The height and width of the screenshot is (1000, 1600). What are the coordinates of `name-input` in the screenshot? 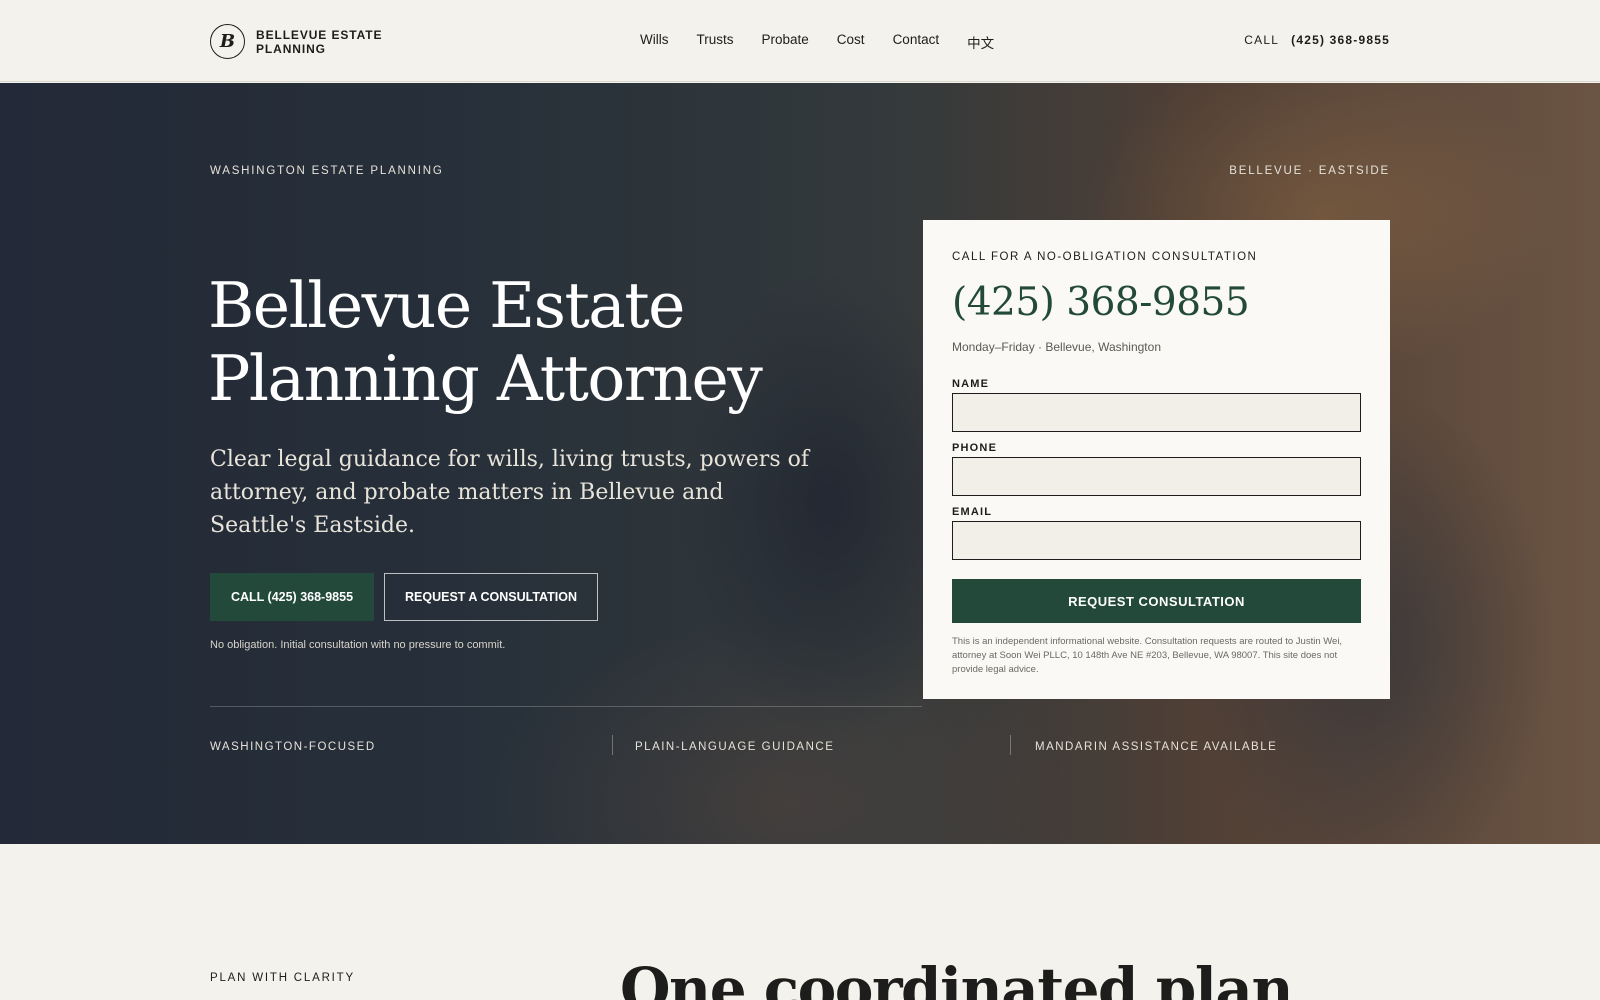 It's located at (1156, 412).